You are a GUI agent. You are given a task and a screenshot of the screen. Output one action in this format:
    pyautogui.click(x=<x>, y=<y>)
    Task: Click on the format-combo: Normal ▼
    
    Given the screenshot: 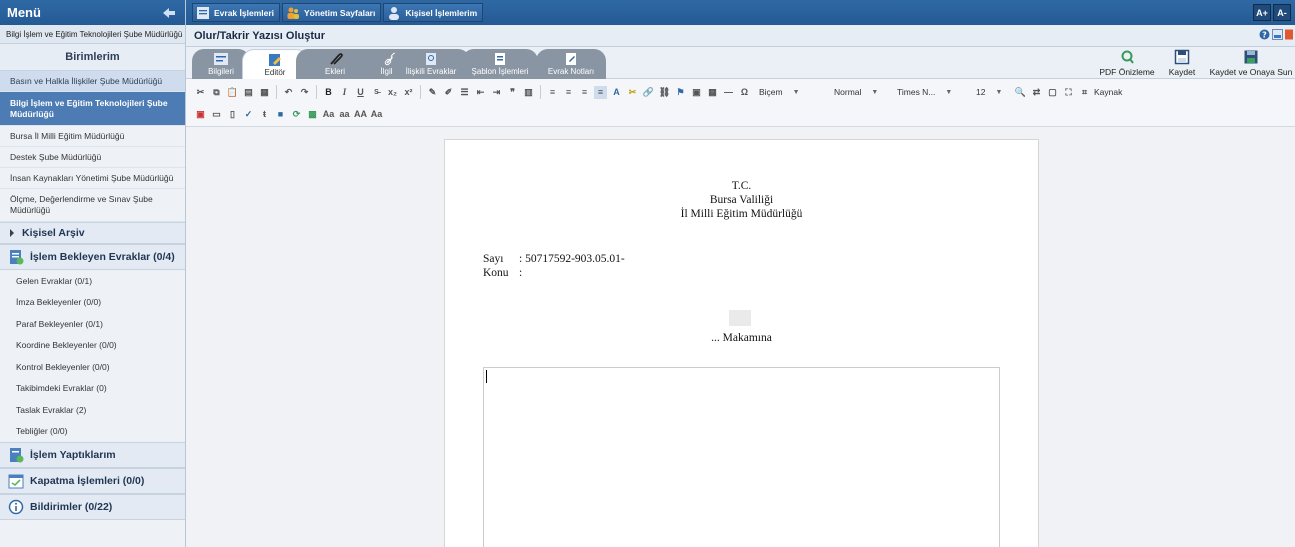 What is the action you would take?
    pyautogui.click(x=859, y=92)
    